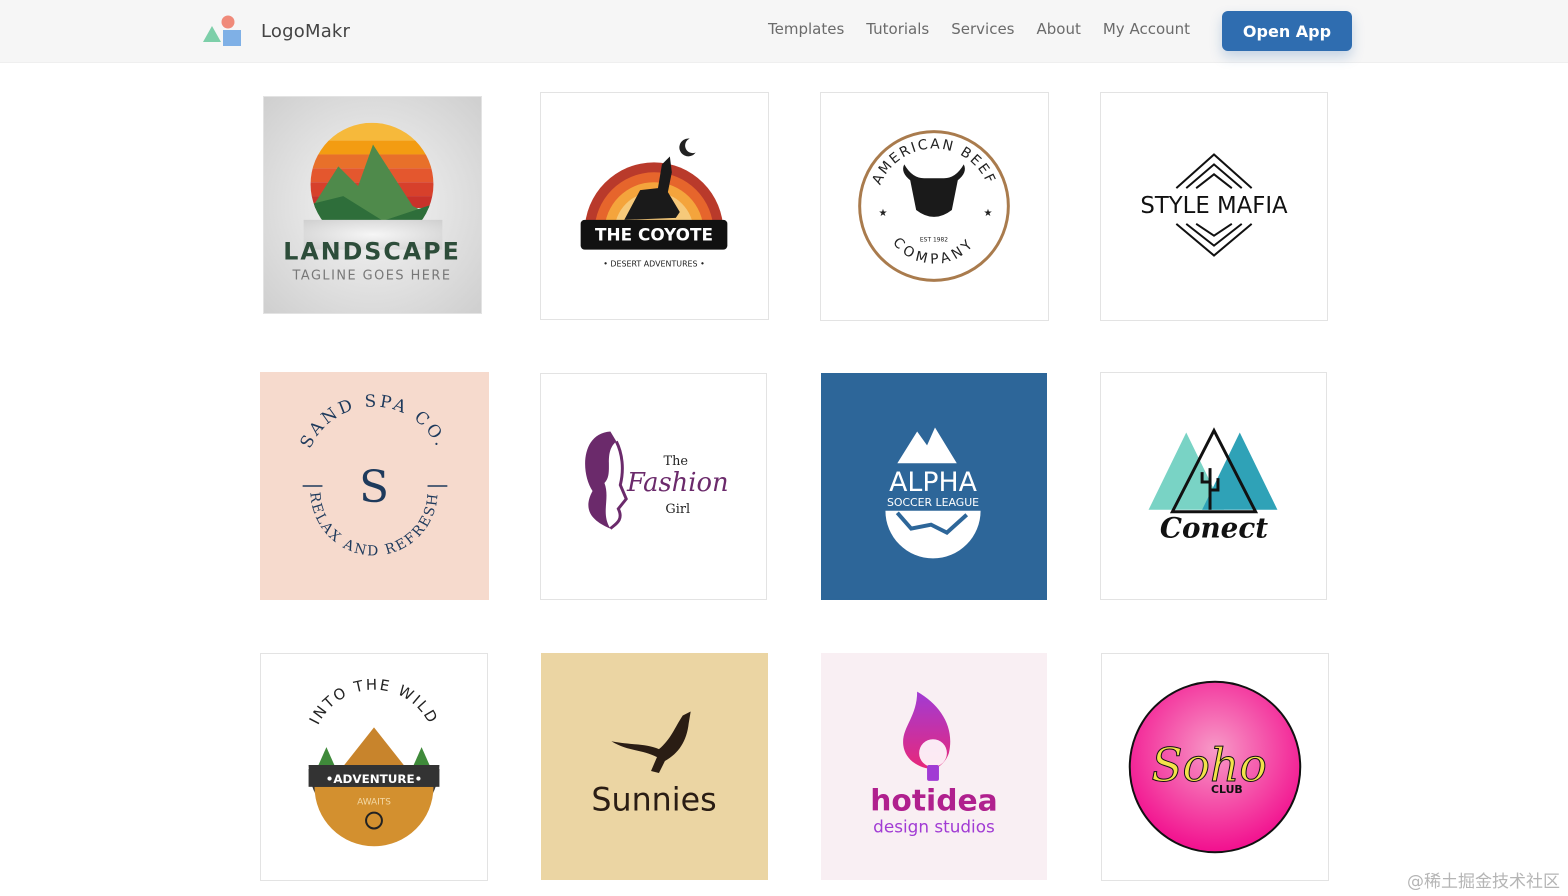 Image resolution: width=1568 pixels, height=896 pixels. I want to click on nav-tutorials: Tutorials, so click(897, 29).